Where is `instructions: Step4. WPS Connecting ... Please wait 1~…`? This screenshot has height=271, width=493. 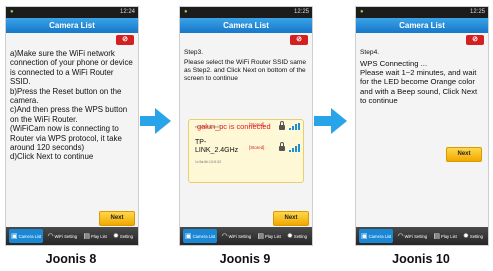 instructions: Step4. WPS Connecting ... Please wait 1~… is located at coordinates (422, 77).